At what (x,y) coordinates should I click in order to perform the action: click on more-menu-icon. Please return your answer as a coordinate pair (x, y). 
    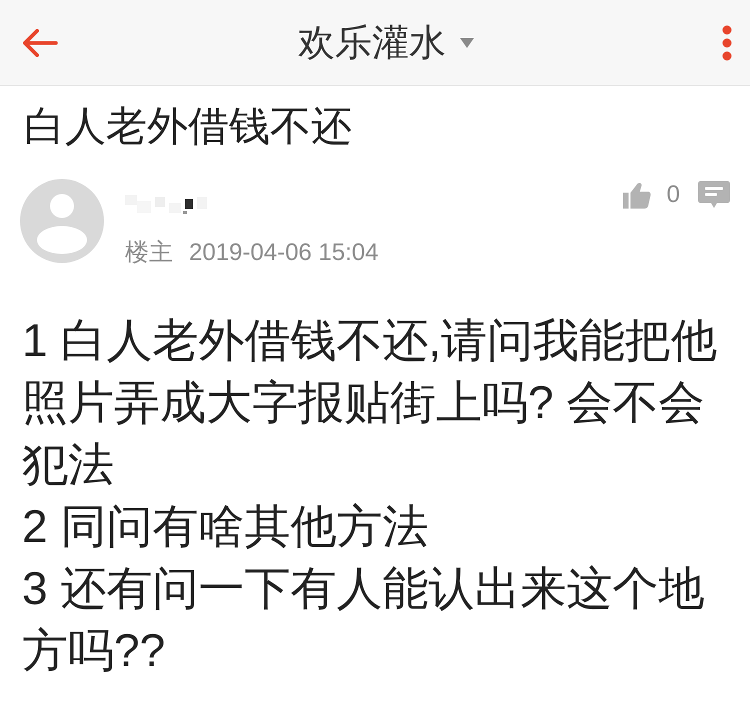
    Looking at the image, I should click on (727, 42).